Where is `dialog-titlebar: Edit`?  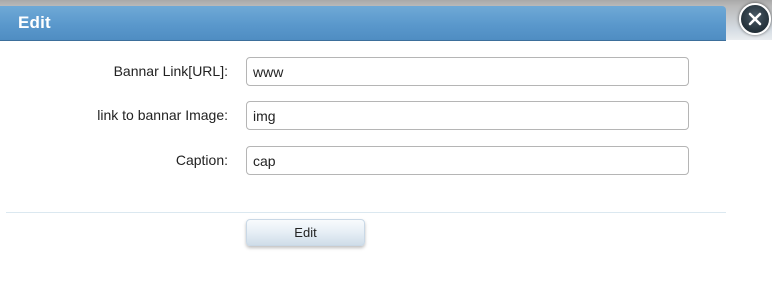 dialog-titlebar: Edit is located at coordinates (363, 23).